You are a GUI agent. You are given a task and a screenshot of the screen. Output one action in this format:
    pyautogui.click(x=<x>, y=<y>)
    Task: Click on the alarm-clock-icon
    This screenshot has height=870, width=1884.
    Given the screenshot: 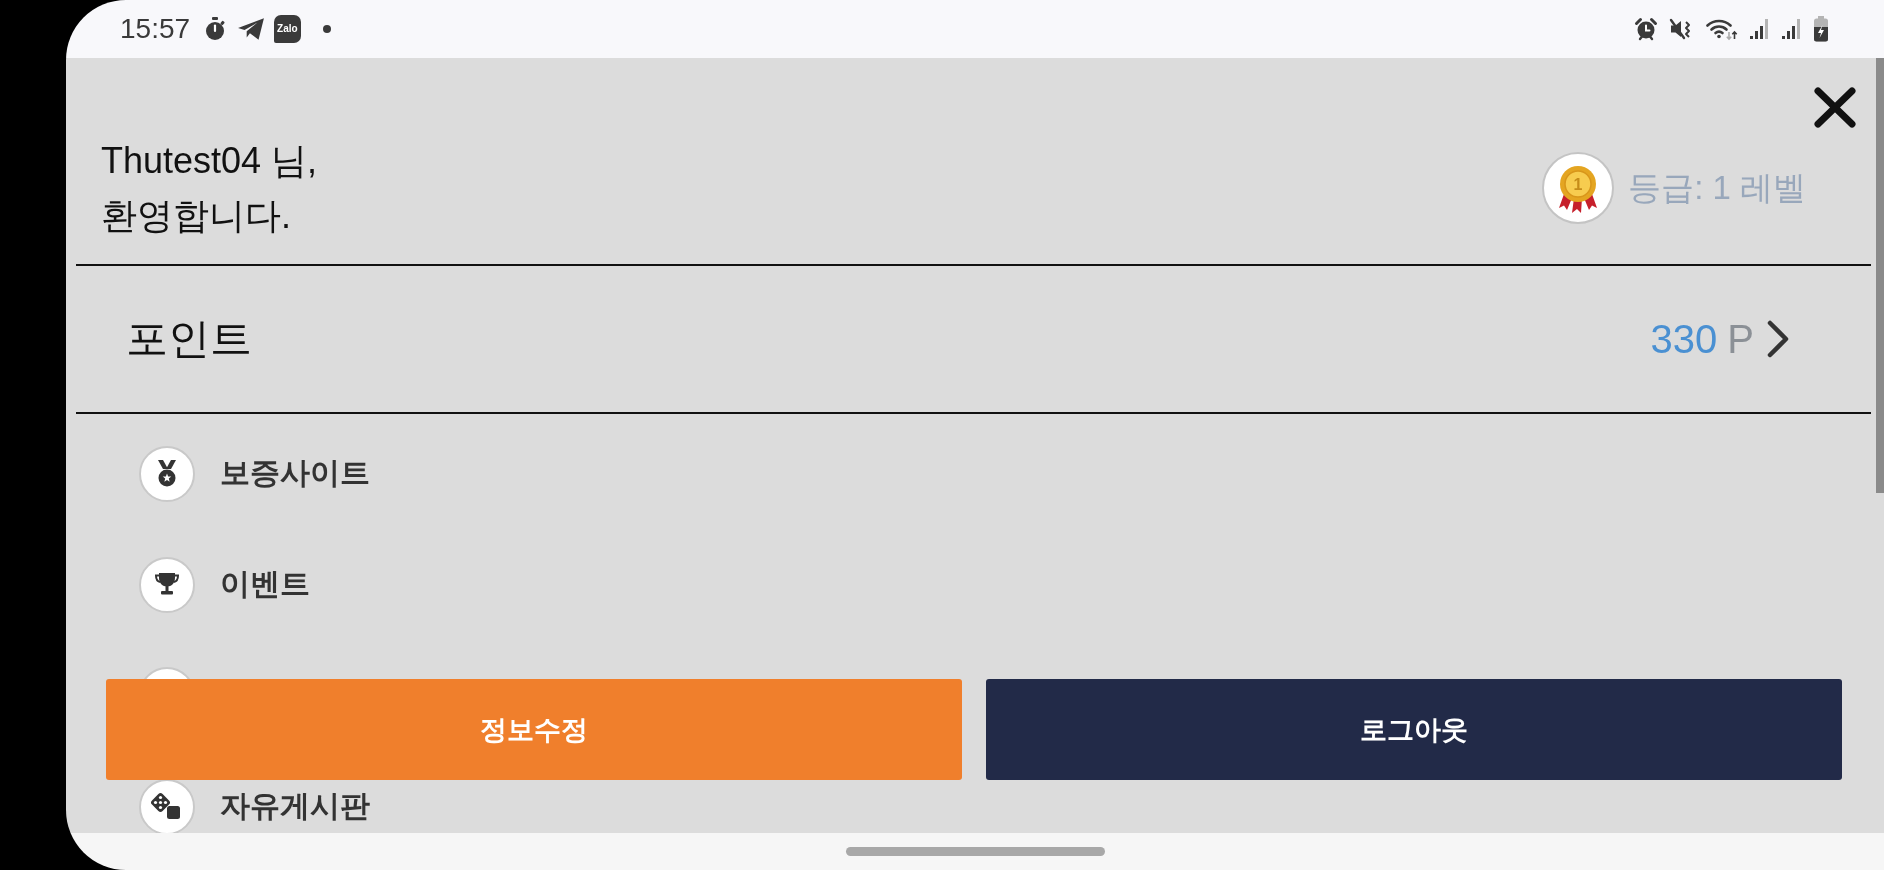 What is the action you would take?
    pyautogui.click(x=1646, y=29)
    